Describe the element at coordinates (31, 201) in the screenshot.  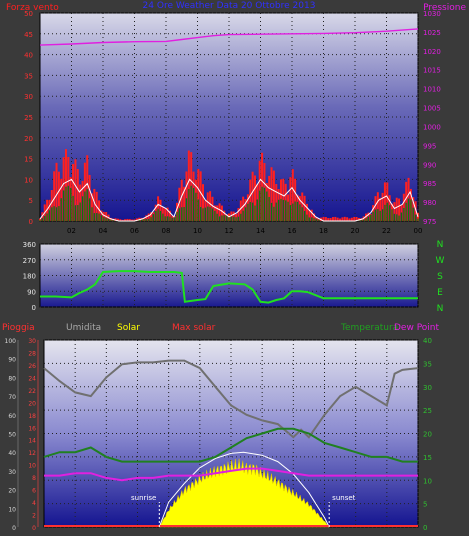
I see `wind-y-tick: 5` at that location.